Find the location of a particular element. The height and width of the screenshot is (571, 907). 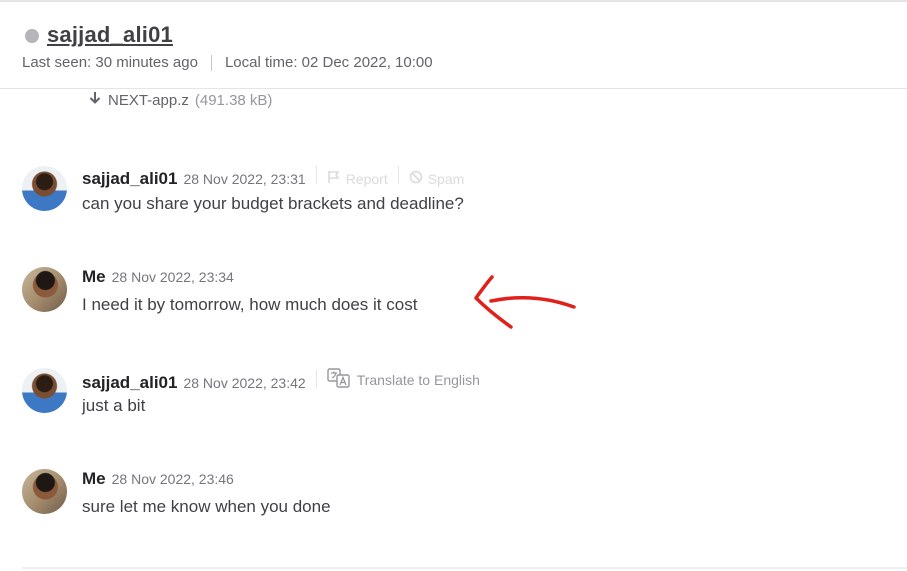

message-header: Me 28 Nov 2022, 23:46 is located at coordinates (158, 479).